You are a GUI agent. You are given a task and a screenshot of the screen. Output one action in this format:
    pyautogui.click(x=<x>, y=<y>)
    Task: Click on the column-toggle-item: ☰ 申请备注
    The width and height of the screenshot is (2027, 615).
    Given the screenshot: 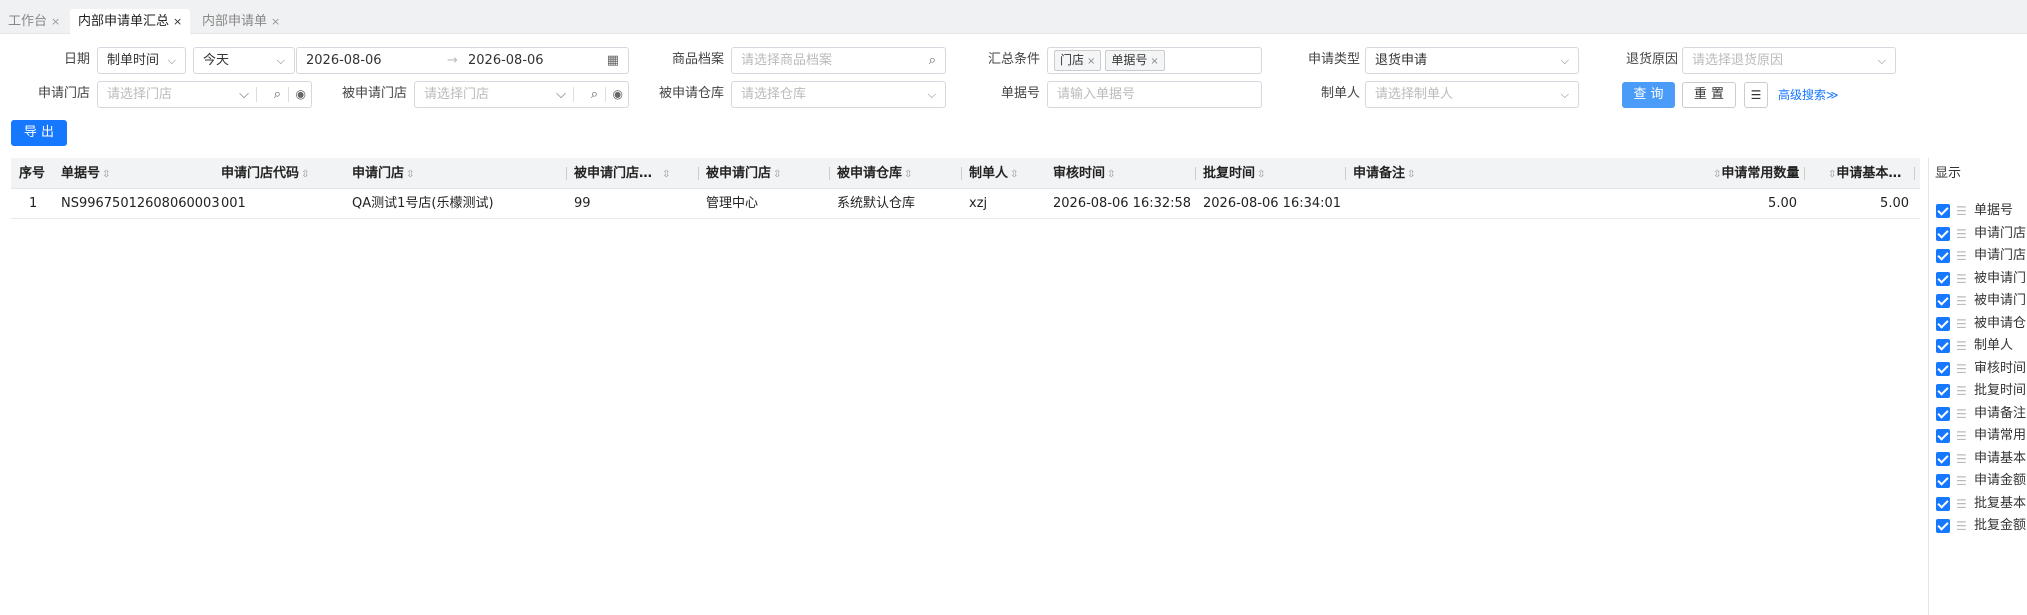 What is the action you would take?
    pyautogui.click(x=1981, y=414)
    